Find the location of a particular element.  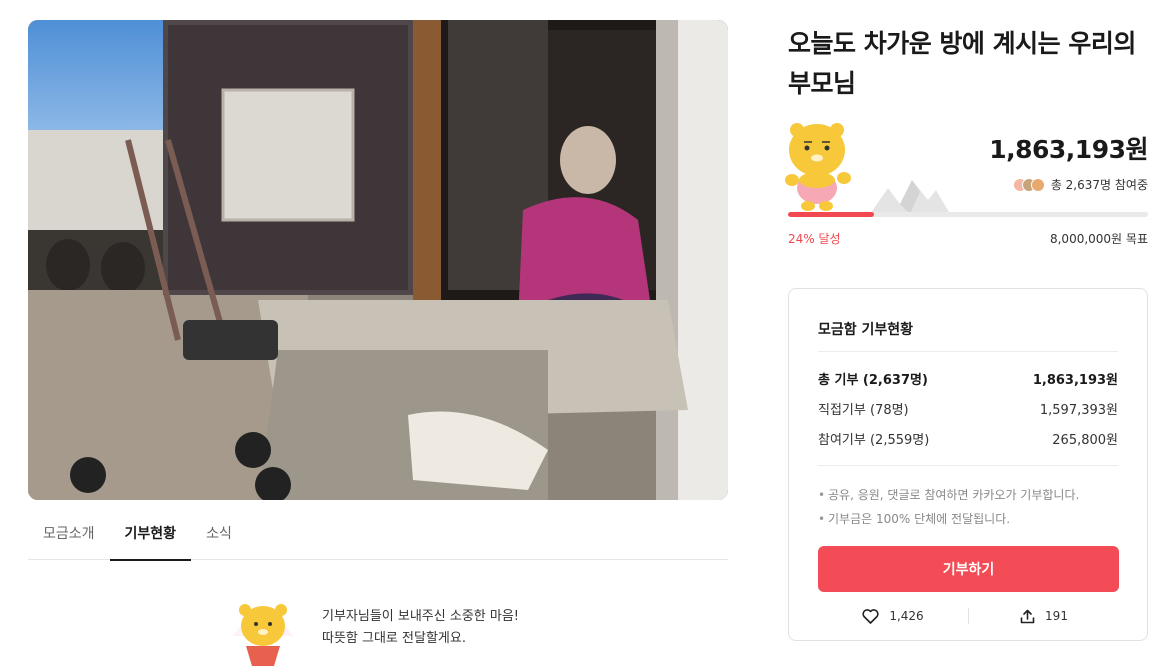

row-participation-donation: 참여기부 (2,559명) 265,800원 is located at coordinates (968, 438).